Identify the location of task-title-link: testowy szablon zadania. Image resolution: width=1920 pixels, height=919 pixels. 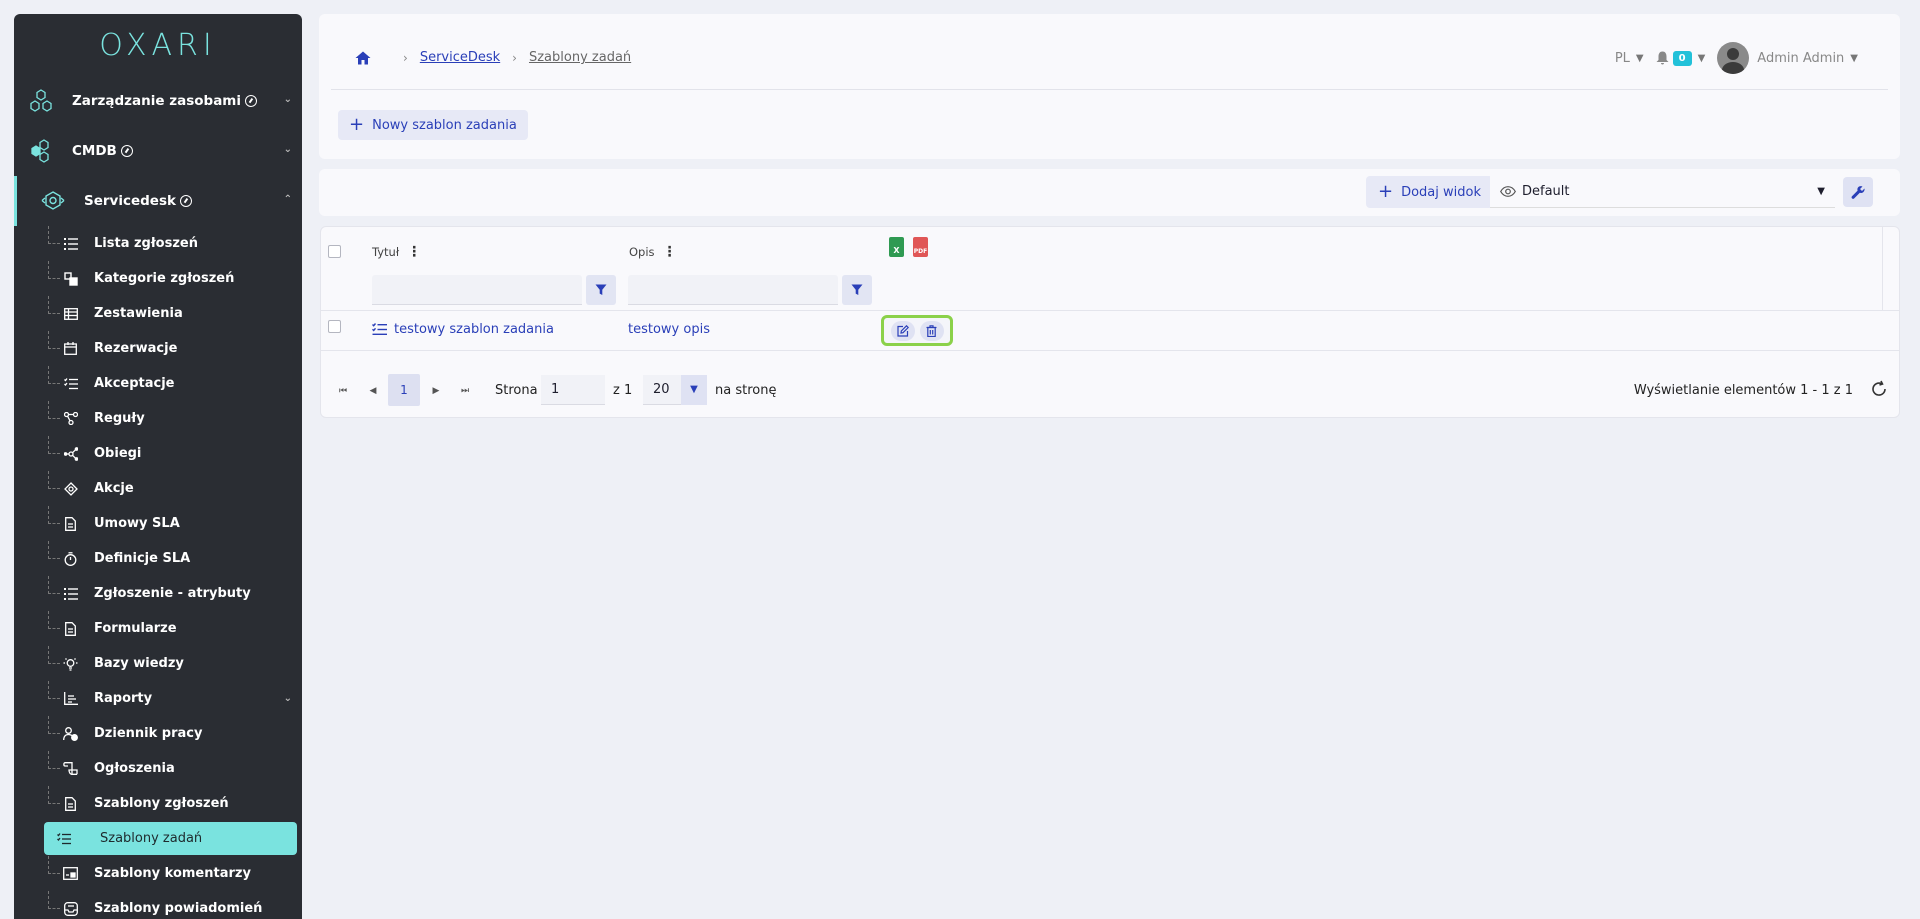
(463, 329).